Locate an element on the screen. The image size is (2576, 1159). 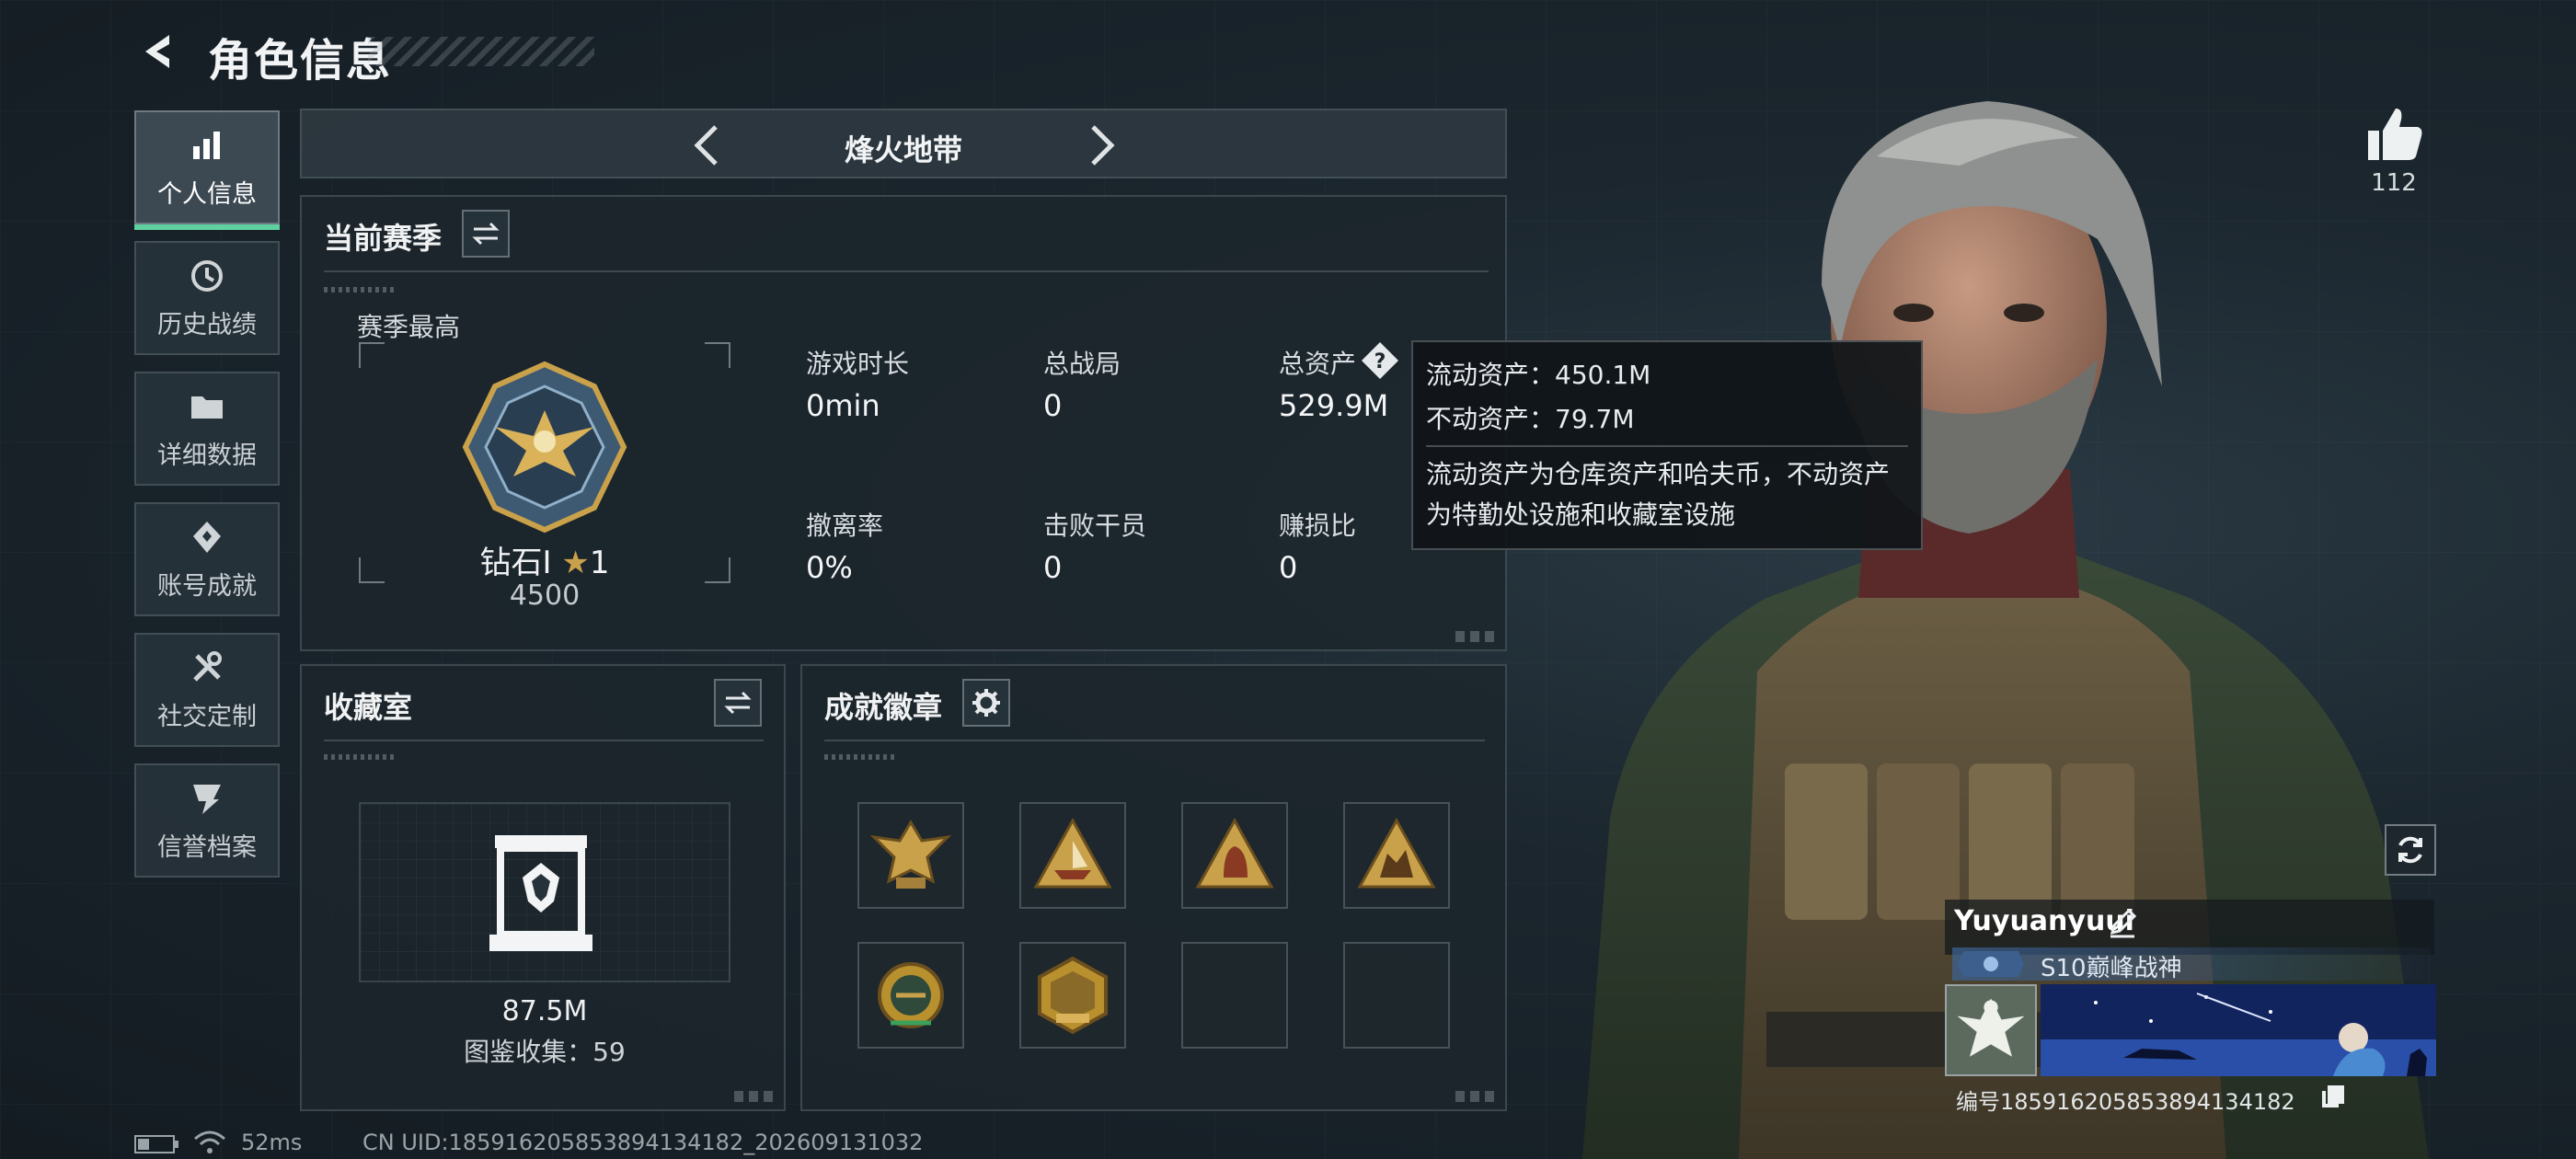
sidebar-item-personal-info: 个人信息 is located at coordinates (207, 170).